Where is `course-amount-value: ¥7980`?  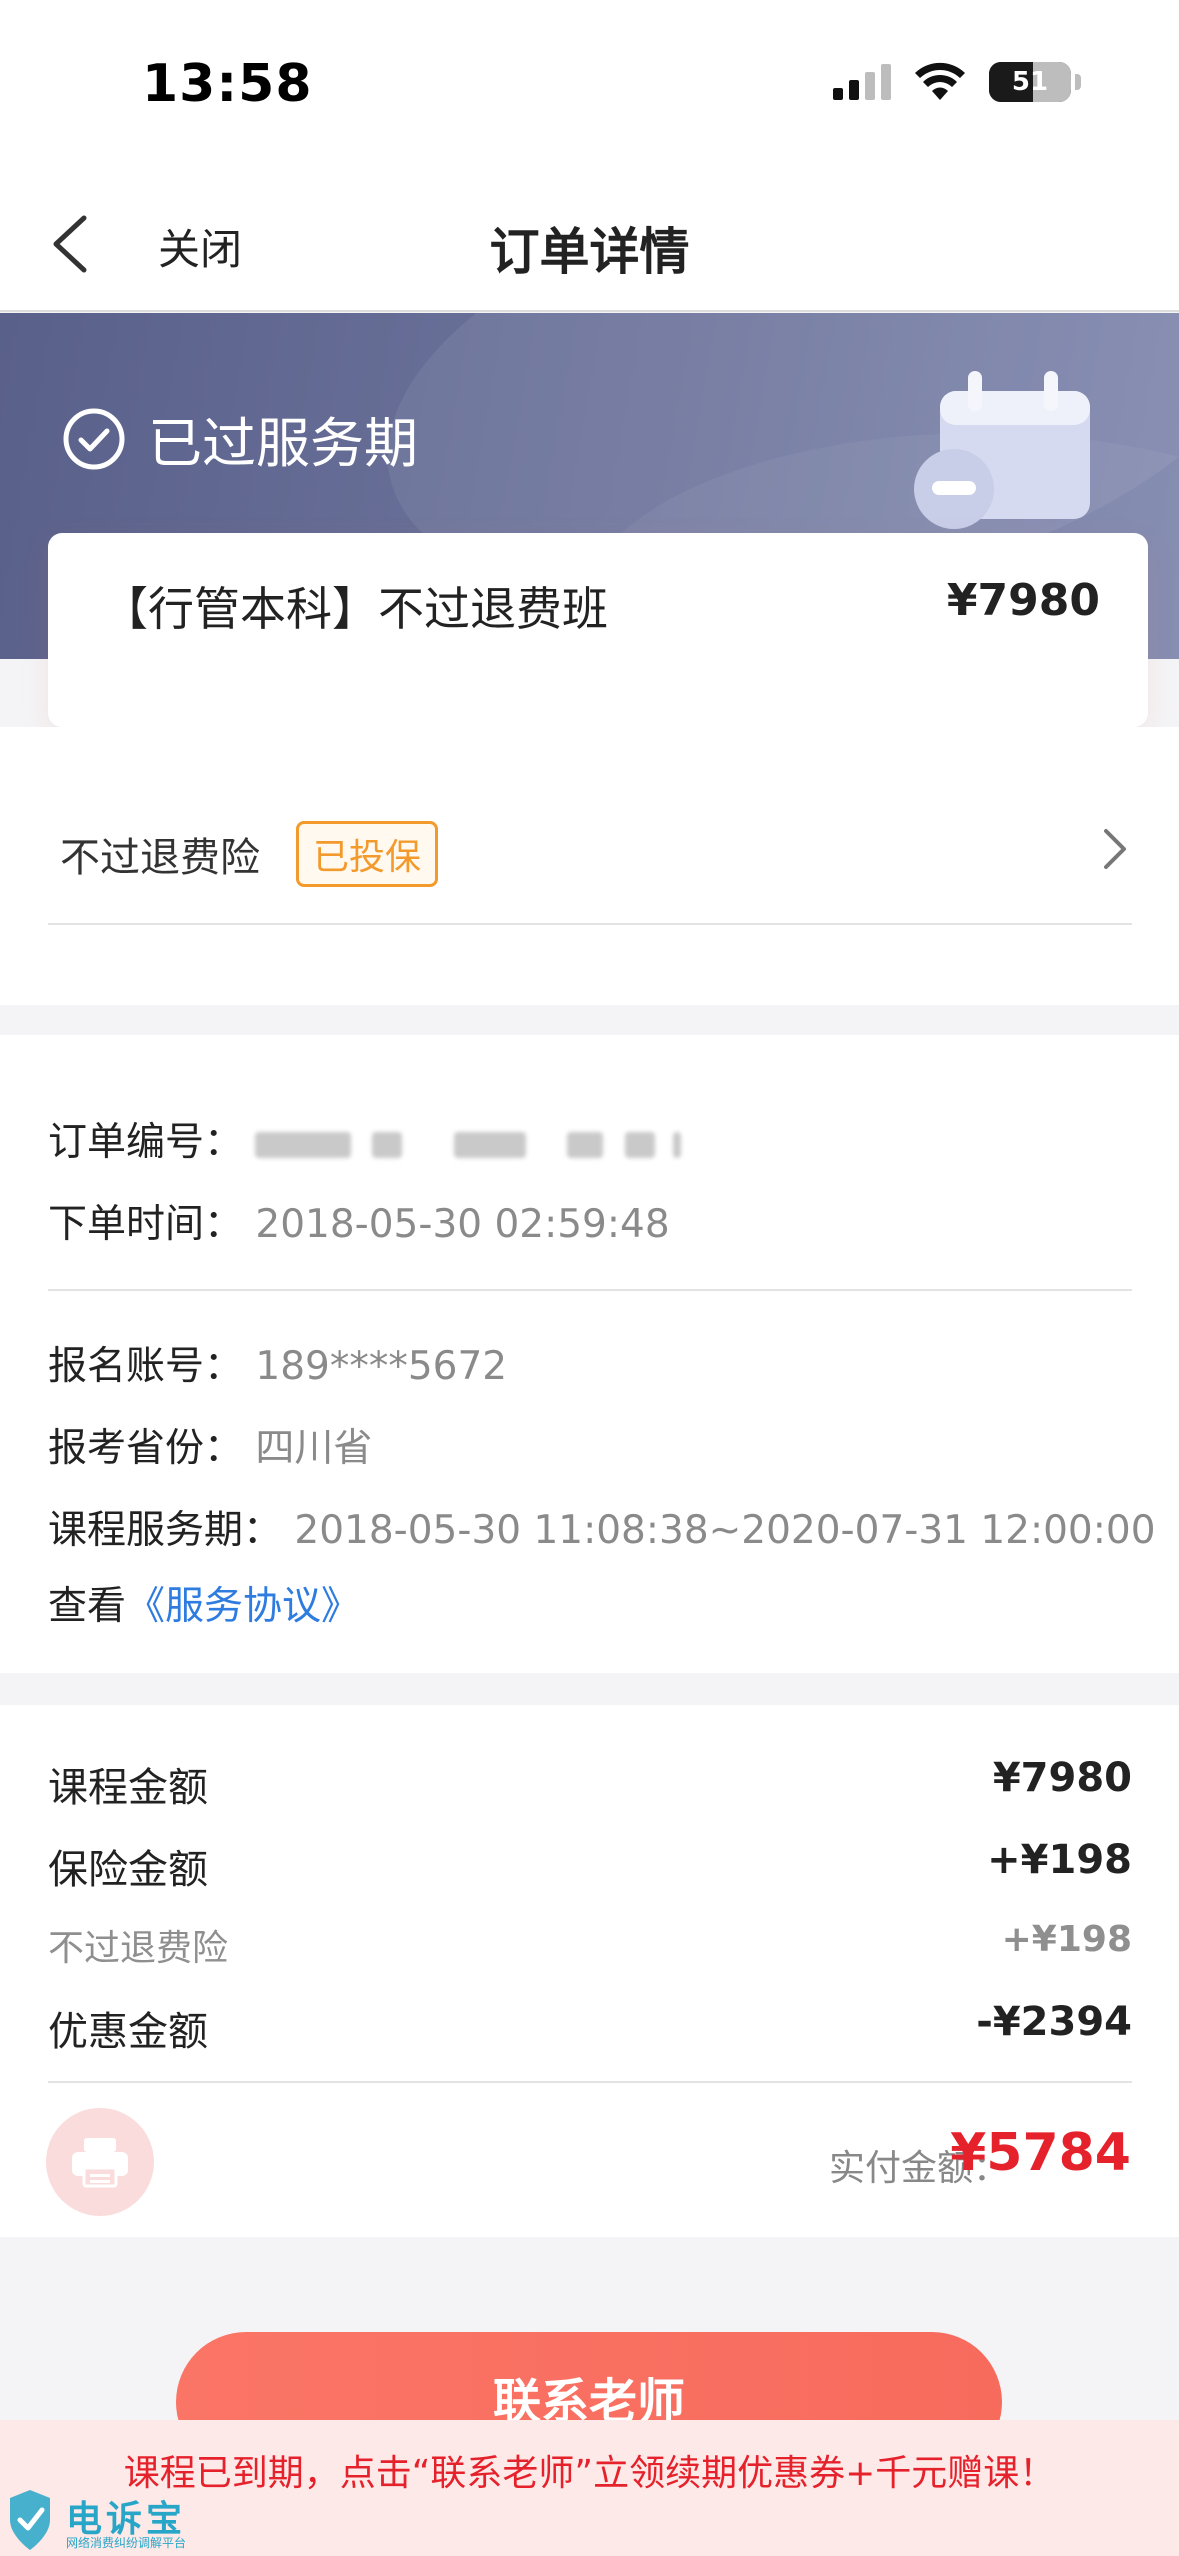 course-amount-value: ¥7980 is located at coordinates (1062, 1778).